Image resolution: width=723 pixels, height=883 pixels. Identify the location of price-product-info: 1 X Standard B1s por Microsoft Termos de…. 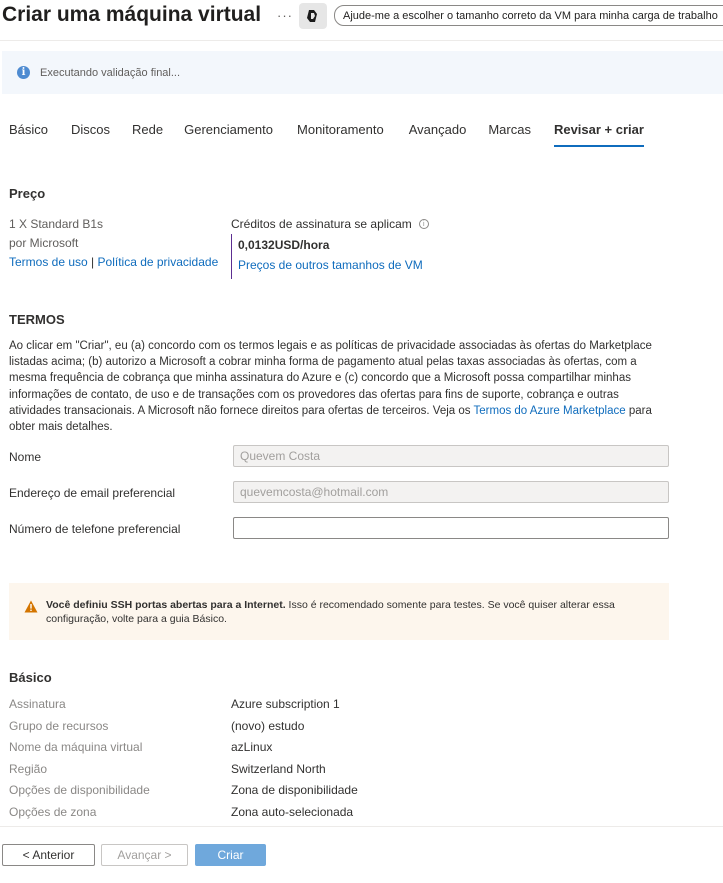
(113, 243).